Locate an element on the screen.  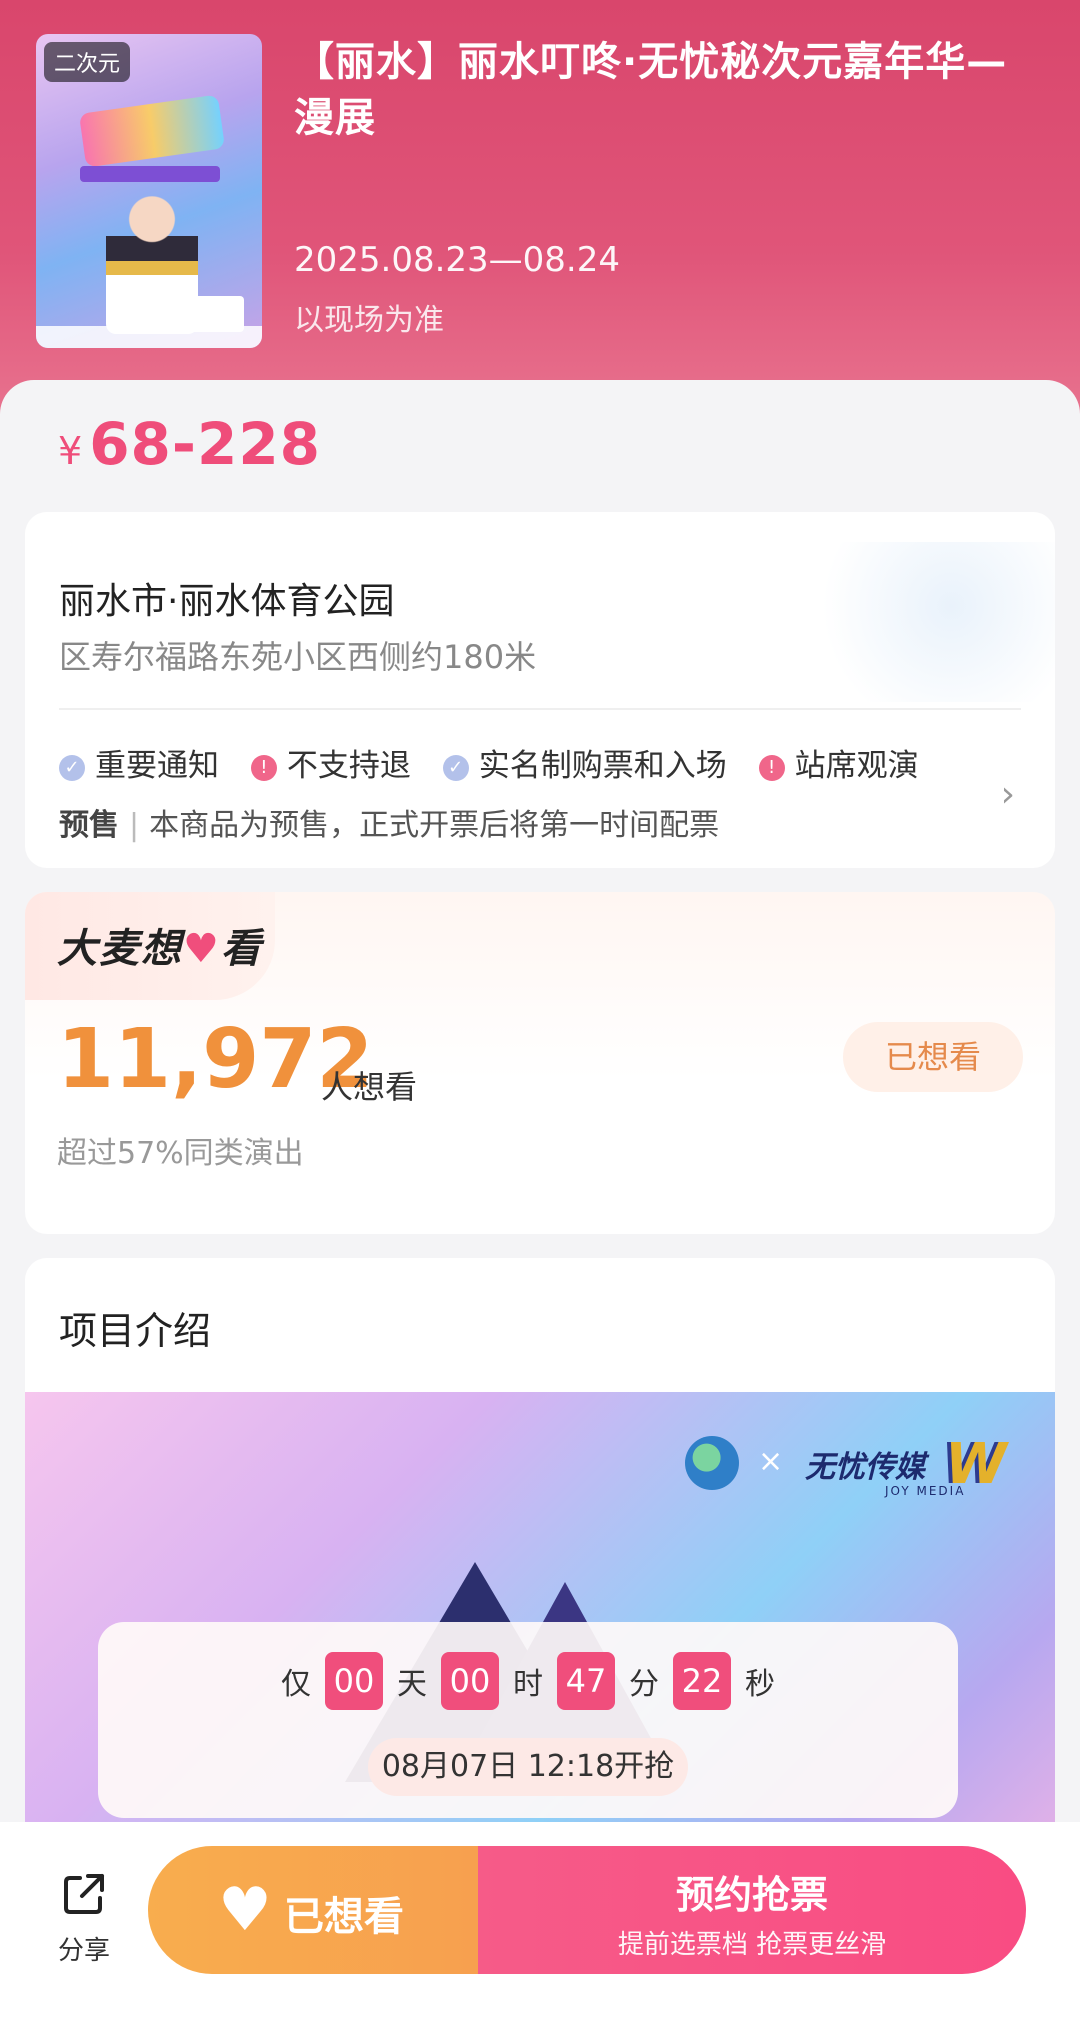
damai-want-badge: 大麦想♥看 is located at coordinates (150, 946).